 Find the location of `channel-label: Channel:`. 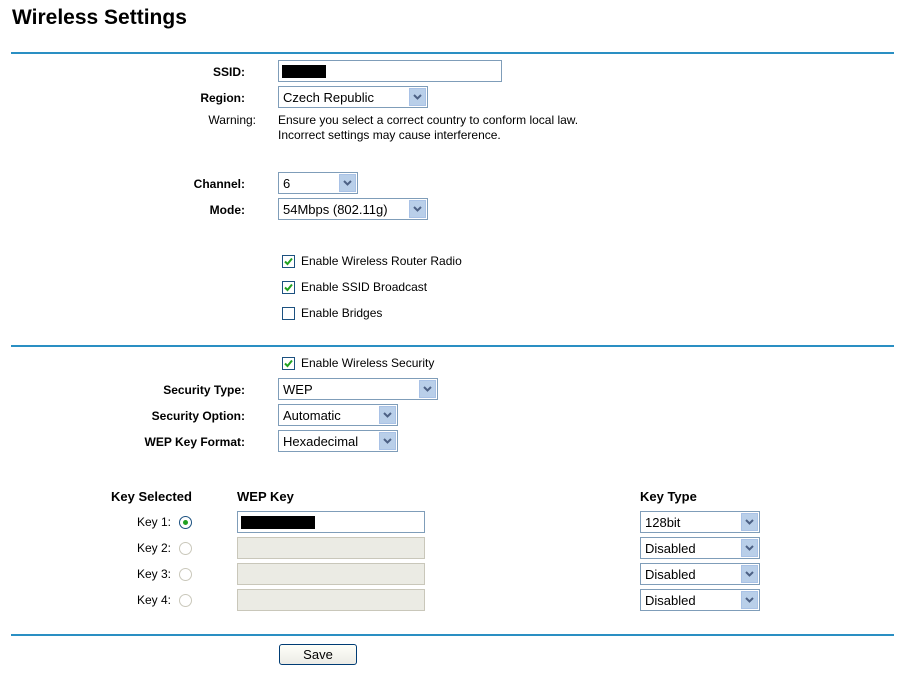

channel-label: Channel: is located at coordinates (219, 184).